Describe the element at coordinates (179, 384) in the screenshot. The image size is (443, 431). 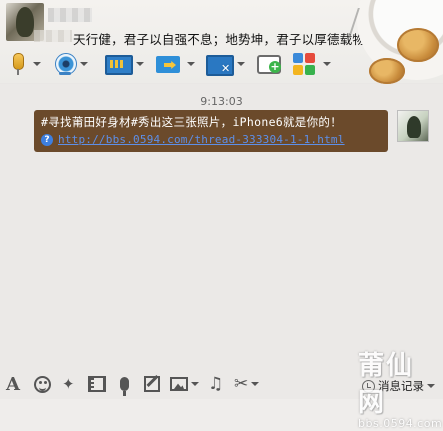
I see `image-icon` at that location.